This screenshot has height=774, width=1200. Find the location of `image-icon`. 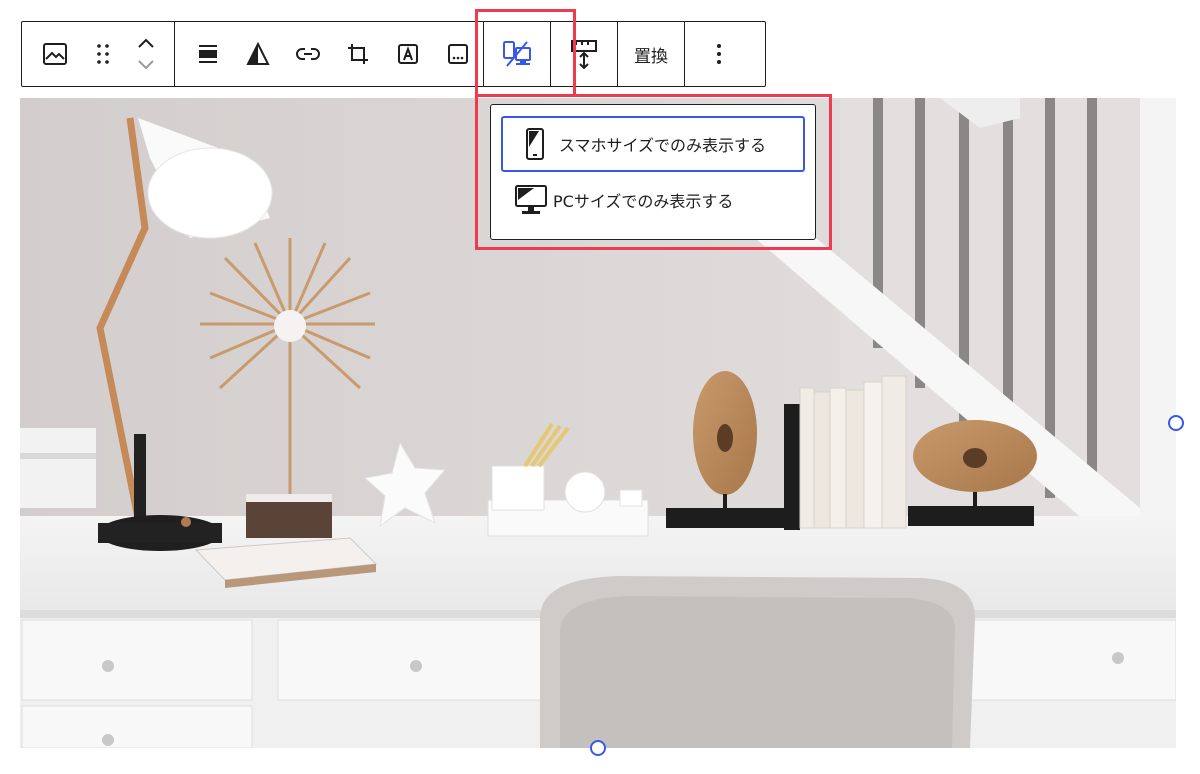

image-icon is located at coordinates (55, 54).